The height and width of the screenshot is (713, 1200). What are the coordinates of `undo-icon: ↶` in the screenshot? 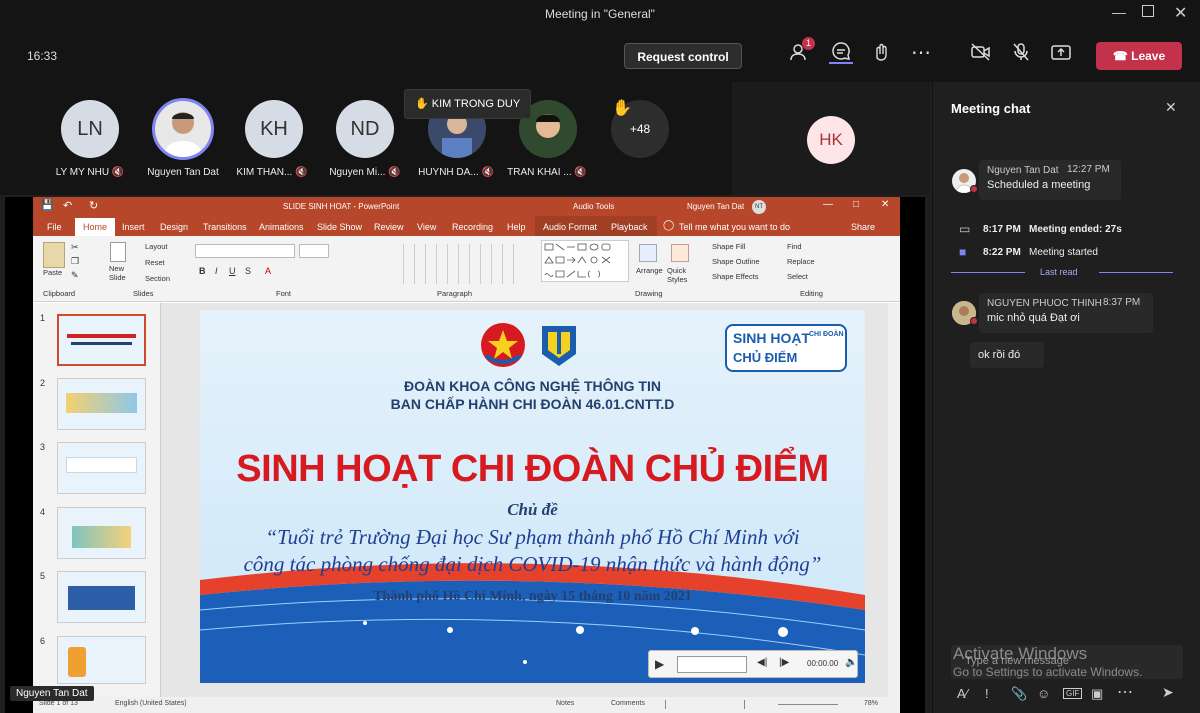 It's located at (67, 205).